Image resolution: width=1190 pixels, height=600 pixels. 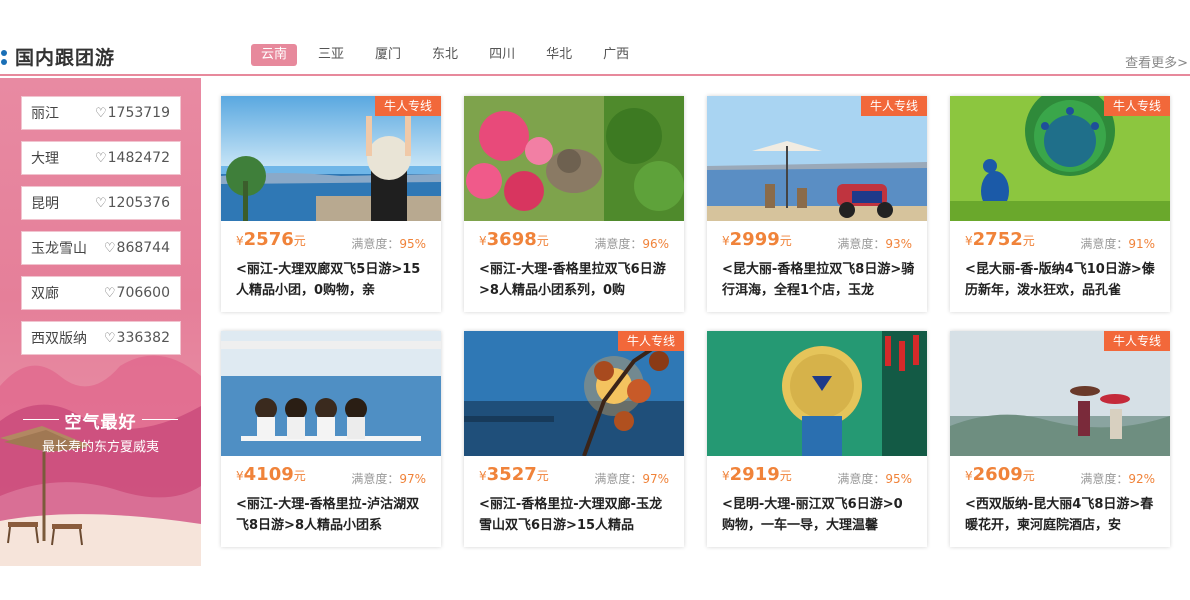 I want to click on tour-price: ¥2609元, so click(x=1000, y=474).